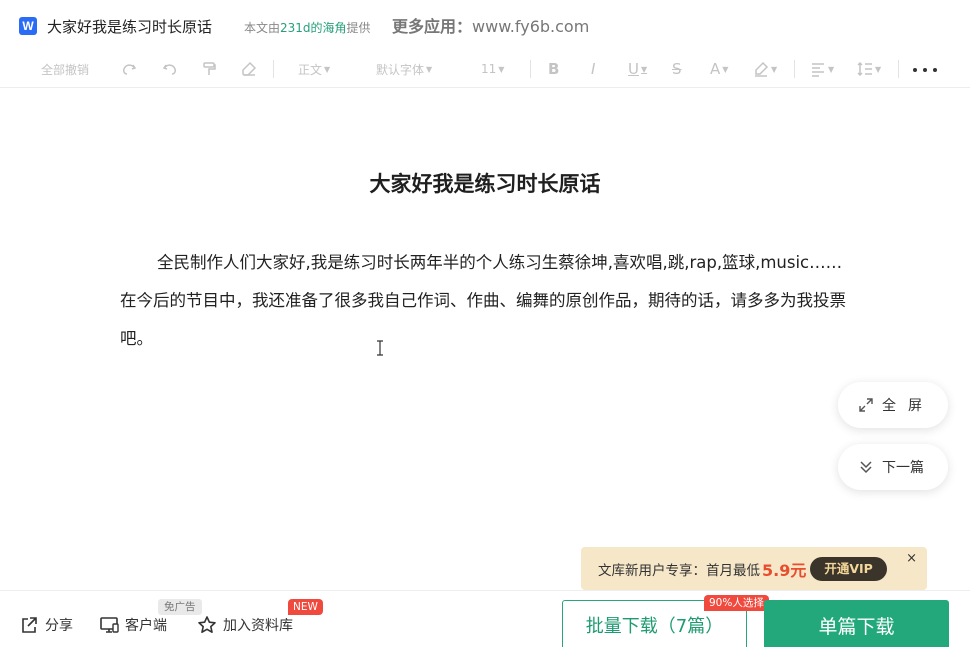 This screenshot has height=647, width=970. What do you see at coordinates (65, 69) in the screenshot?
I see `undo-all-button: 全部撤销` at bounding box center [65, 69].